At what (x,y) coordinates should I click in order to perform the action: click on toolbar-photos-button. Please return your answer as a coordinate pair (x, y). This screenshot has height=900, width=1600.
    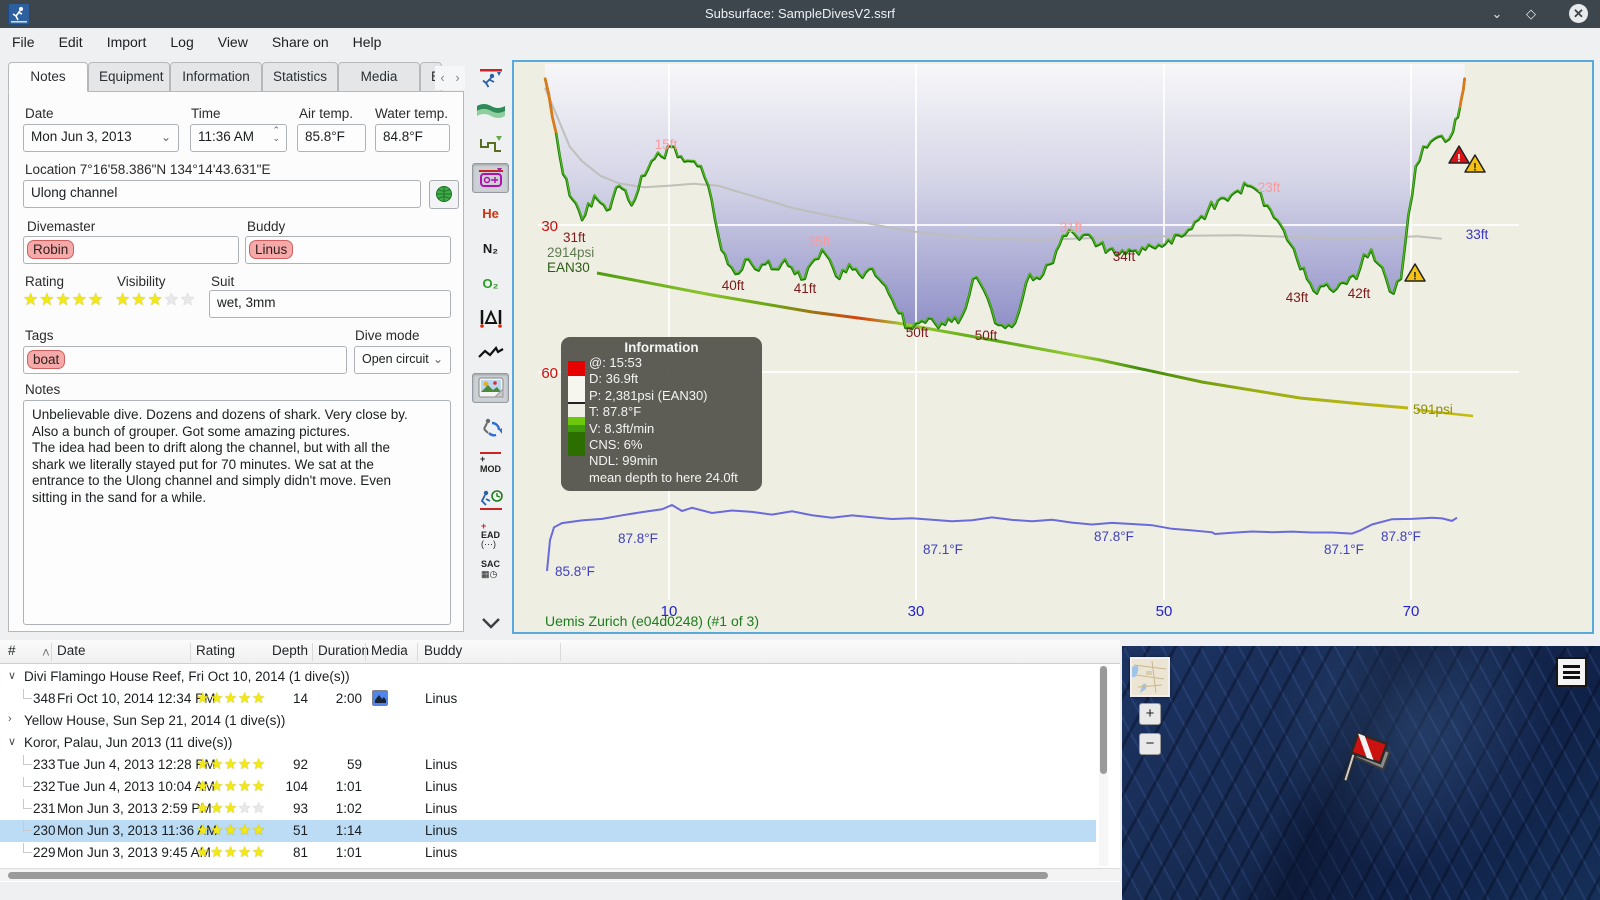
    Looking at the image, I should click on (490, 388).